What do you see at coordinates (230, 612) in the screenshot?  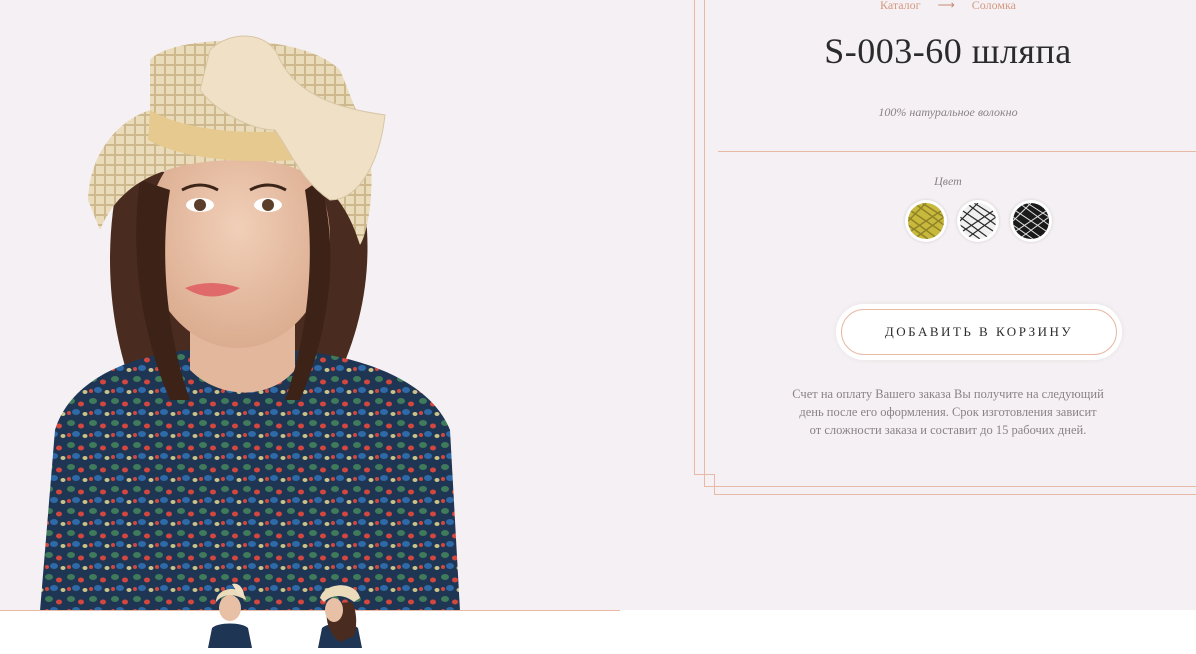 I see `thumbnail-front` at bounding box center [230, 612].